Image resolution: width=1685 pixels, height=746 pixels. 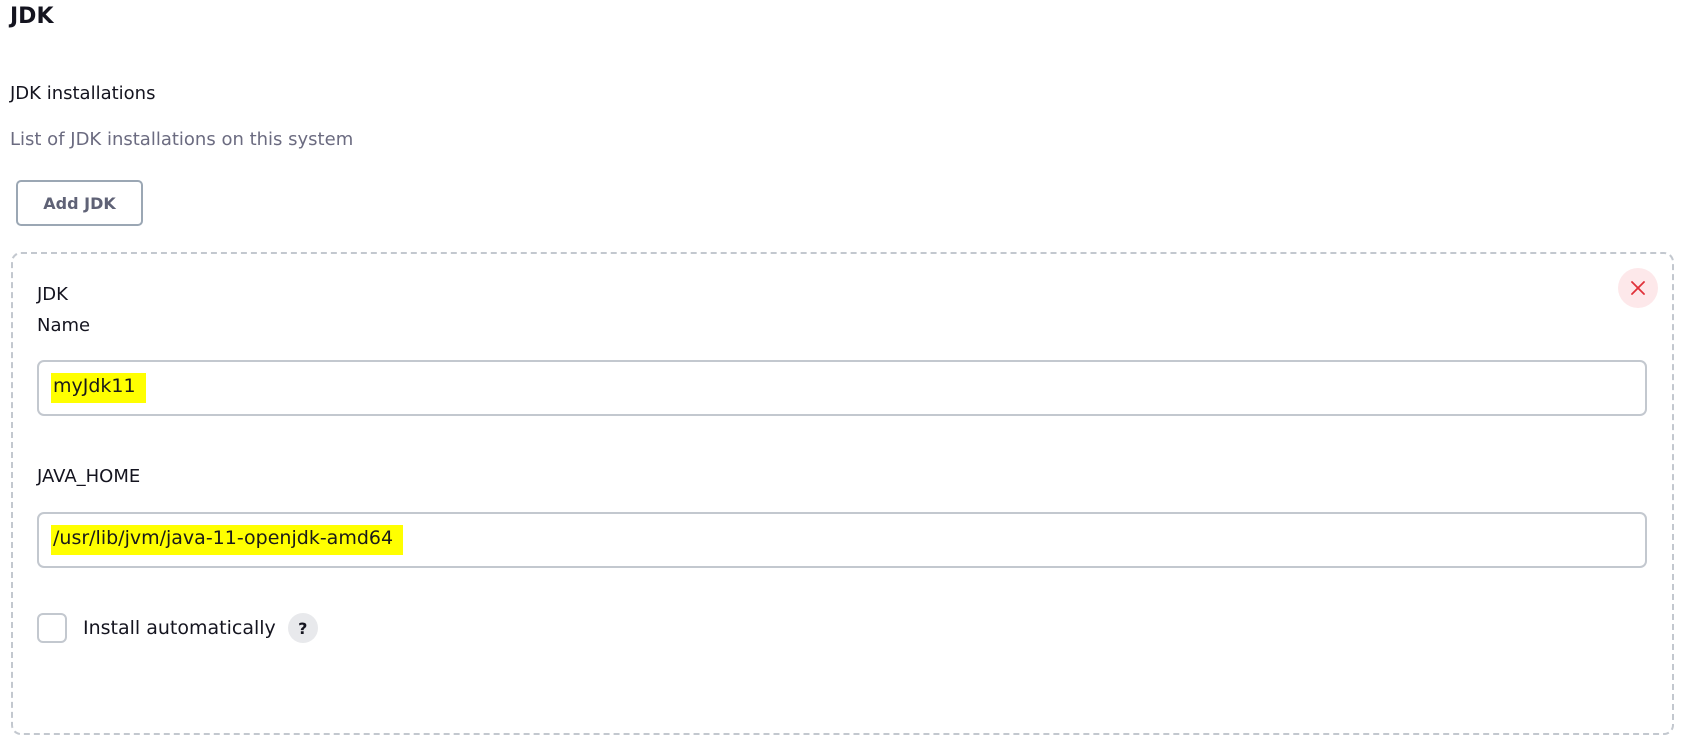 I want to click on java-home-input: /usr/lib/jvm/java-11-openjdk-amd64, so click(x=842, y=540).